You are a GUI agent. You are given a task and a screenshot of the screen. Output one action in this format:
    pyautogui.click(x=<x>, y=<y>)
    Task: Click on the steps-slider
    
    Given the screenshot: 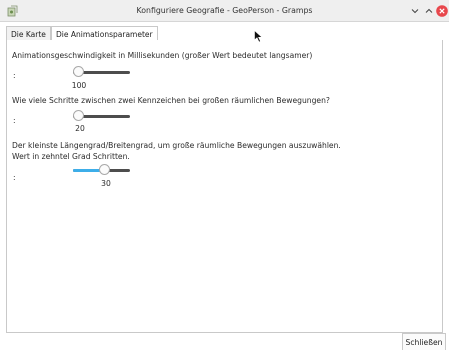 What is the action you would take?
    pyautogui.click(x=101, y=116)
    